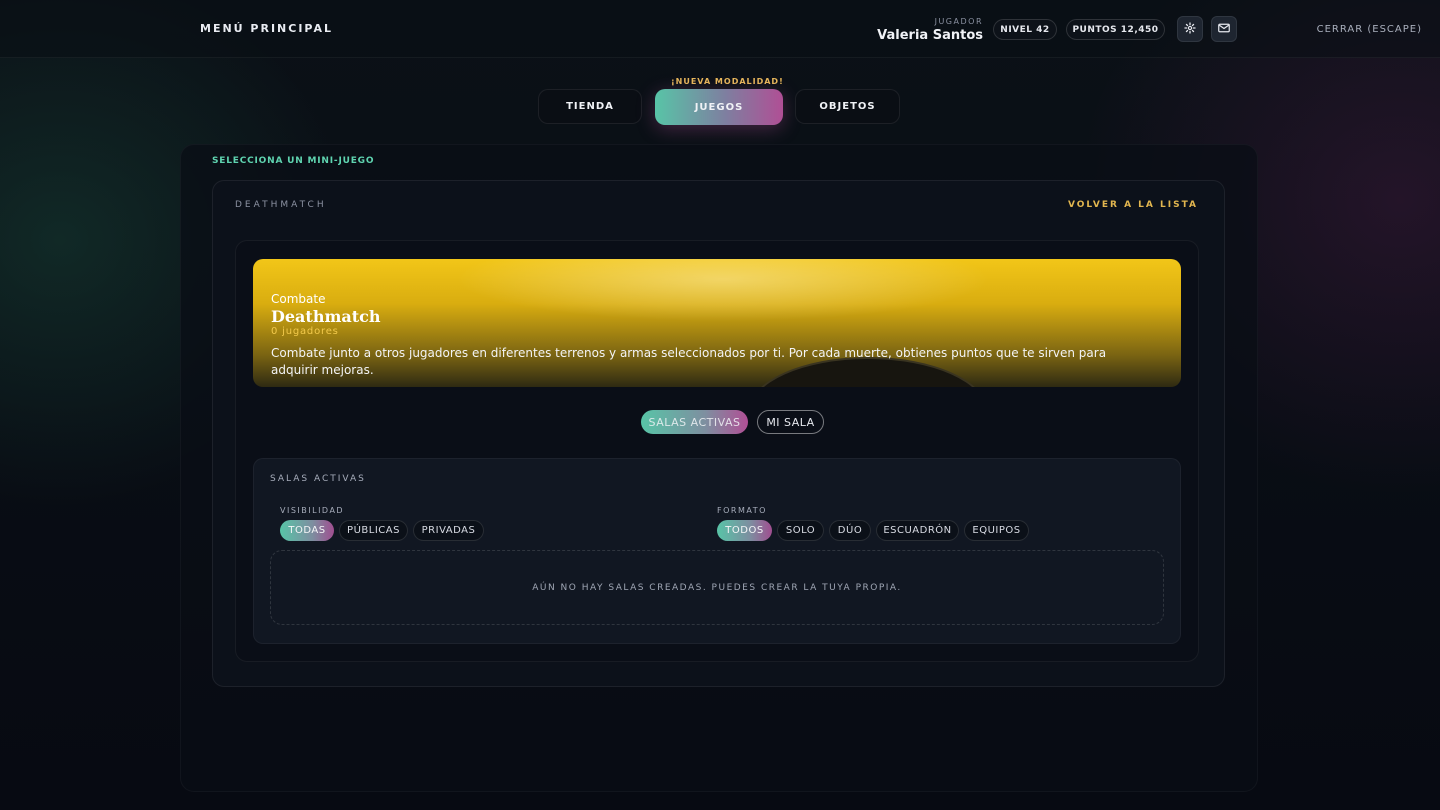 This screenshot has height=810, width=1440. Describe the element at coordinates (293, 161) in the screenshot. I see `select-minigame-label: SELECCIONA UN MINI-JUEGO` at that location.